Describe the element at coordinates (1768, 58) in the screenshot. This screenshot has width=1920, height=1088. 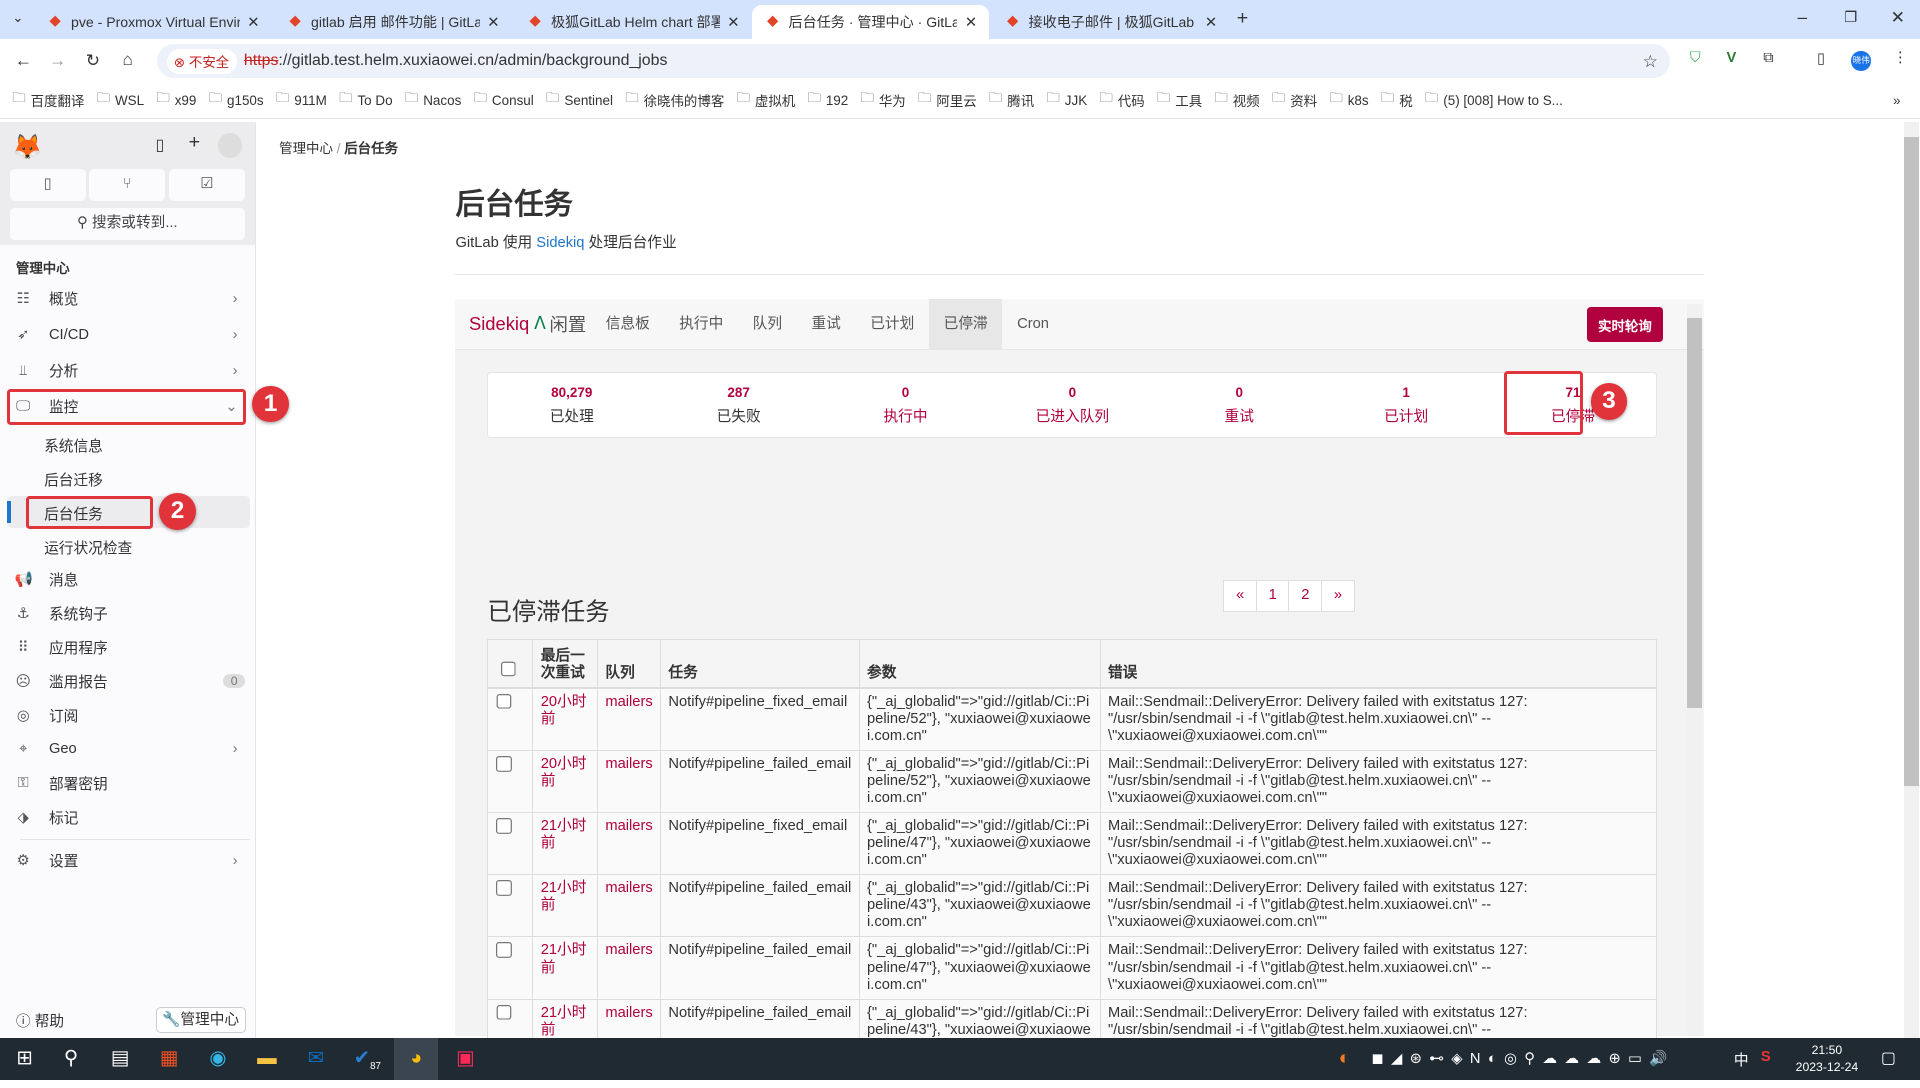
I see `extensions-icon: ⧉` at that location.